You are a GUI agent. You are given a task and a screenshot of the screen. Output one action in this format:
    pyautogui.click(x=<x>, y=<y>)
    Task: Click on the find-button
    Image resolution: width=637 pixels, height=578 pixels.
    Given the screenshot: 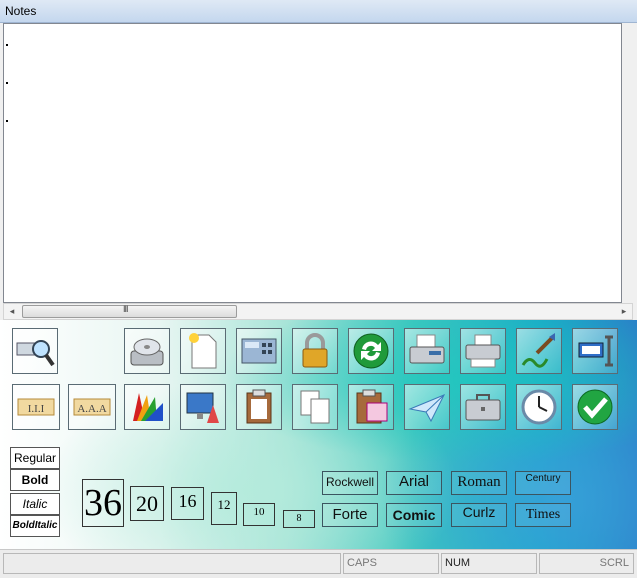 What is the action you would take?
    pyautogui.click(x=35, y=351)
    